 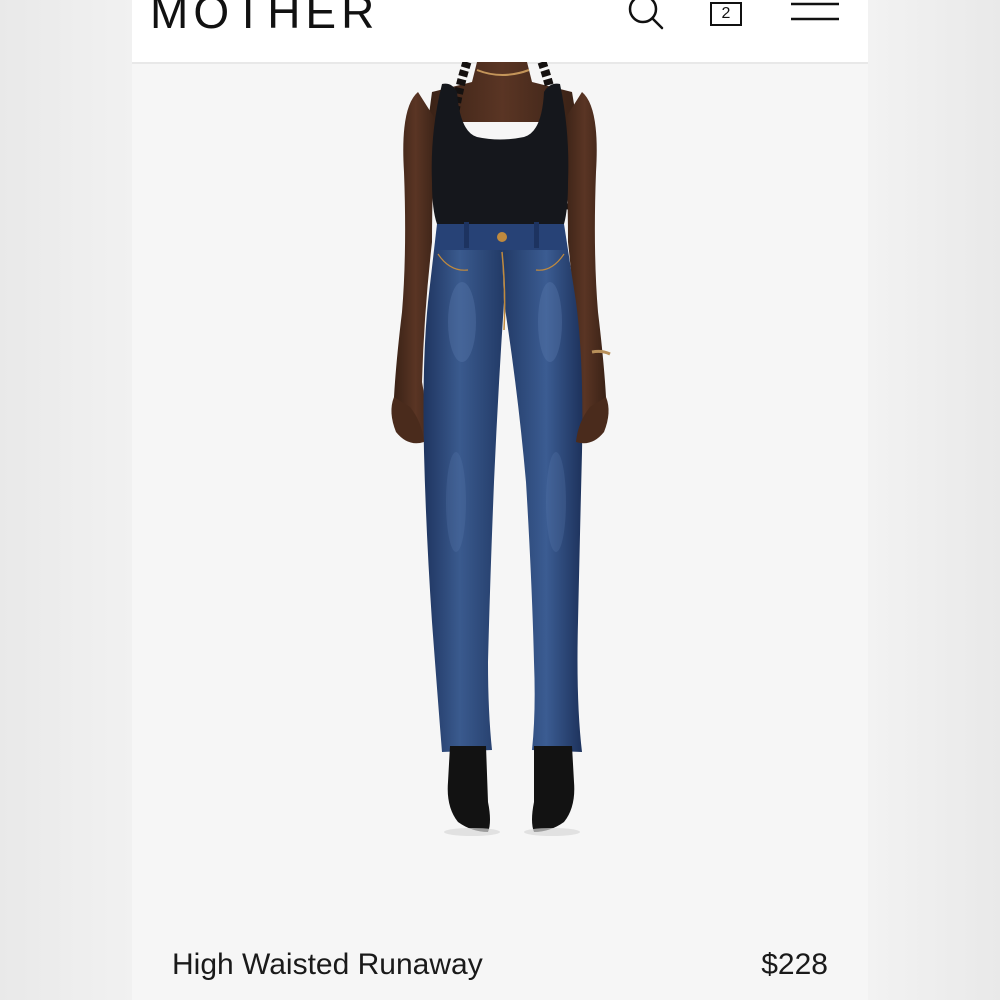 I want to click on blurred-edge-right, so click(x=934, y=500).